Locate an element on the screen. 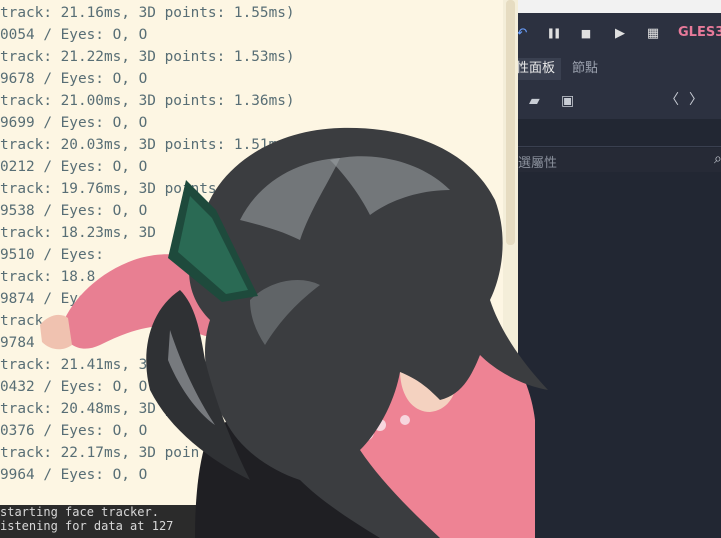 This screenshot has width=721, height=538. character-hand is located at coordinates (56, 332).